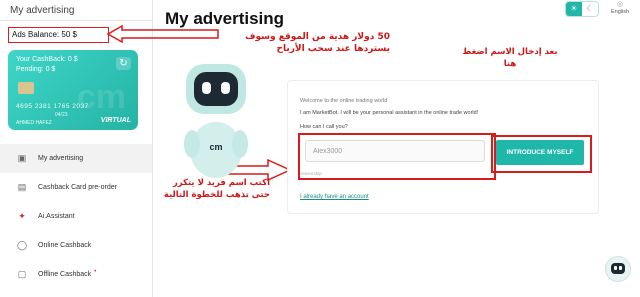 The image size is (640, 297). Describe the element at coordinates (216, 121) in the screenshot. I see `robot-illustration: cm` at that location.